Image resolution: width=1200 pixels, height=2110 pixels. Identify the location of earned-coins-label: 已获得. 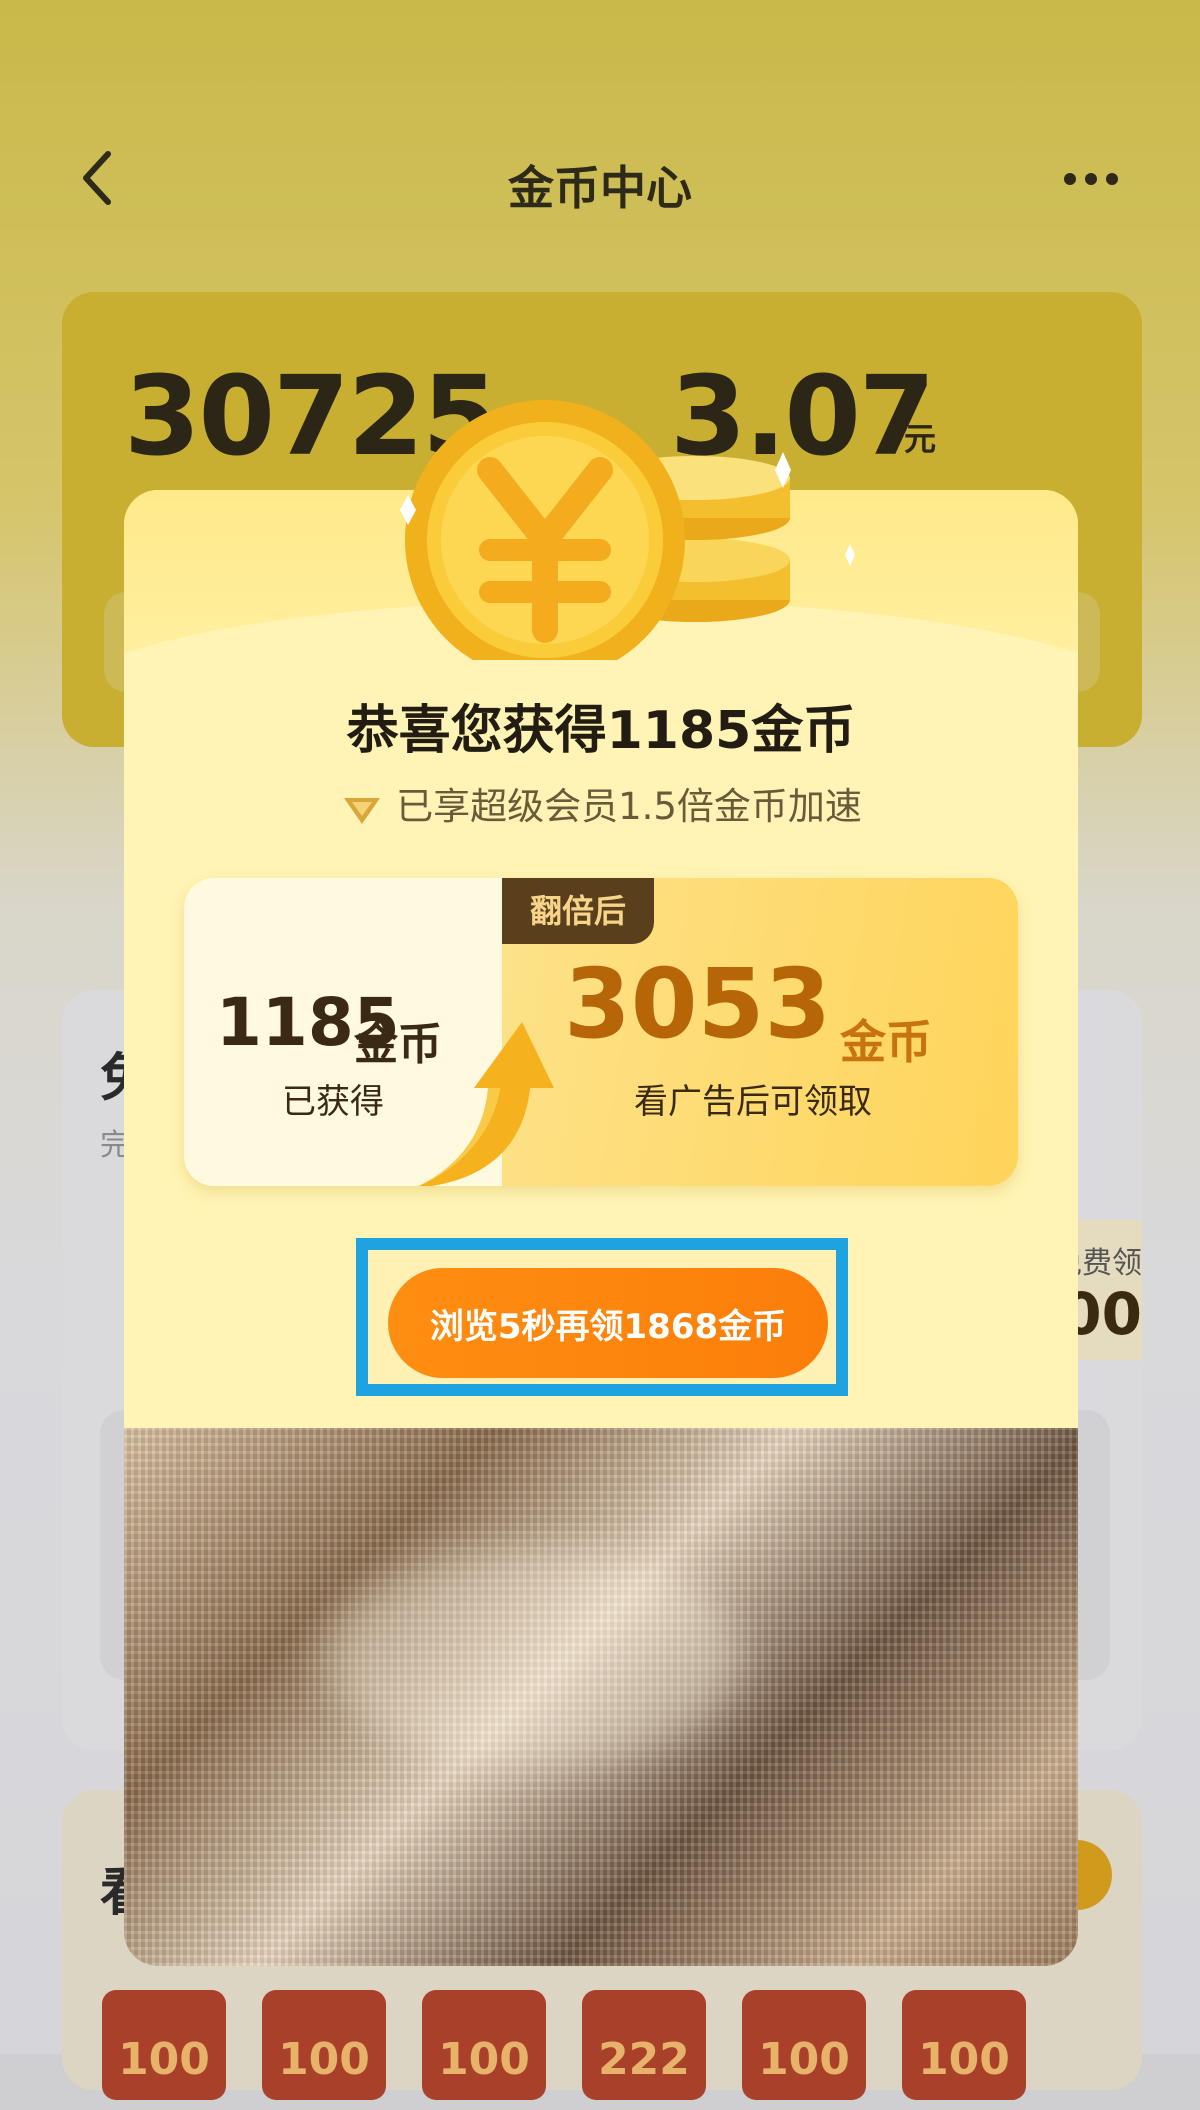
(333, 1102).